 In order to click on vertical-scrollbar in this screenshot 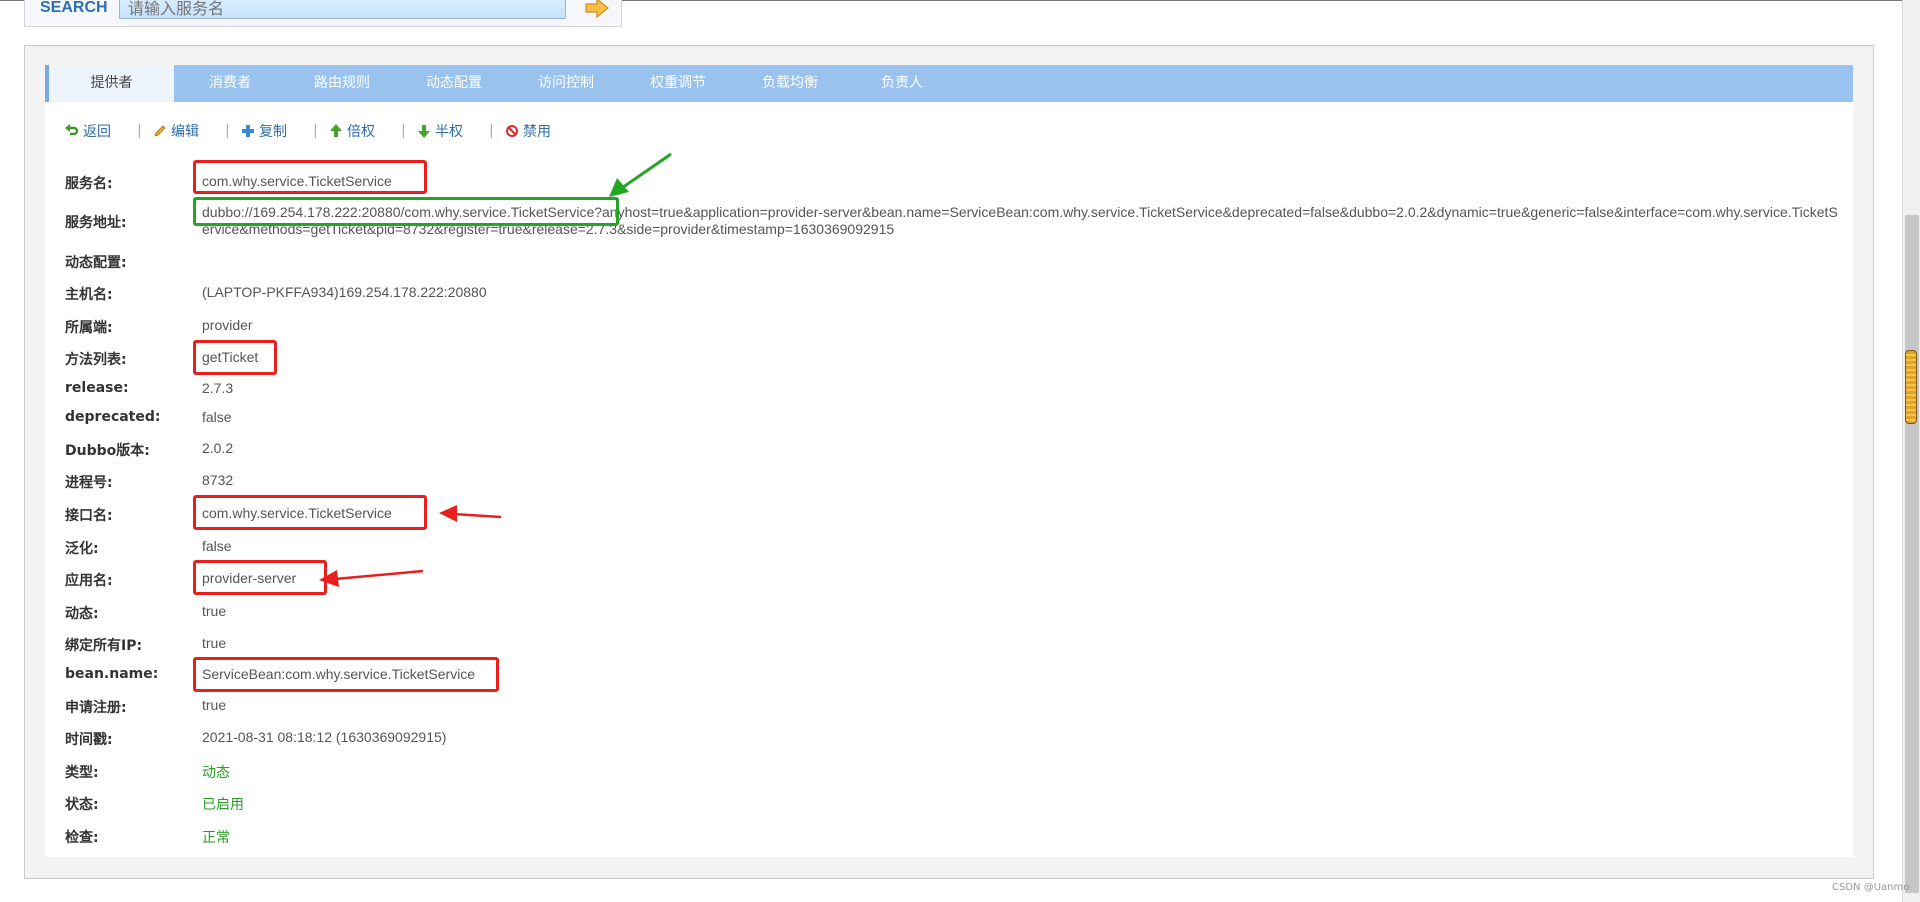, I will do `click(1911, 451)`.